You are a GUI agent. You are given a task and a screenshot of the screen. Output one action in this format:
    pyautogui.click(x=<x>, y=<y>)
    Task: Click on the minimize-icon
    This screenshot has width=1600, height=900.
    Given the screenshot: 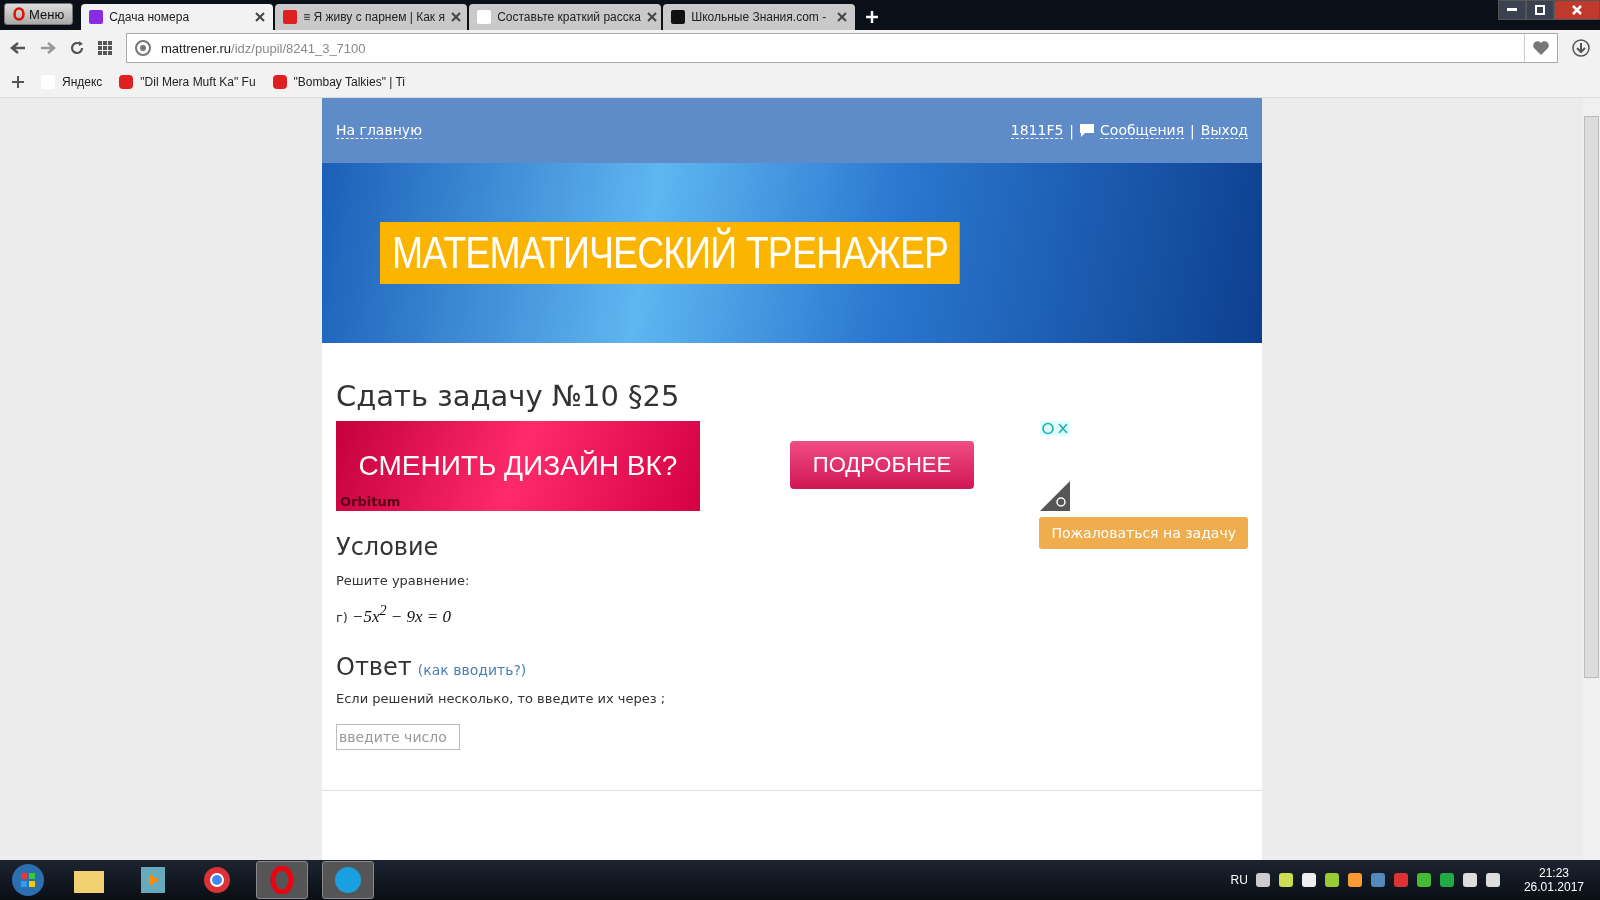 What is the action you would take?
    pyautogui.click(x=1512, y=10)
    